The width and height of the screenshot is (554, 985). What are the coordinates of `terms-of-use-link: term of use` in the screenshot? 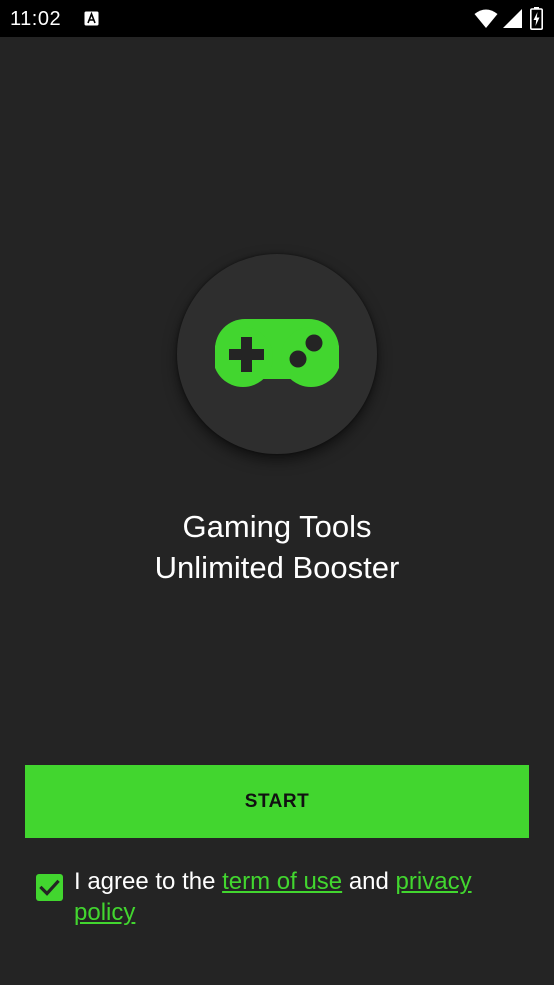 It's located at (282, 881).